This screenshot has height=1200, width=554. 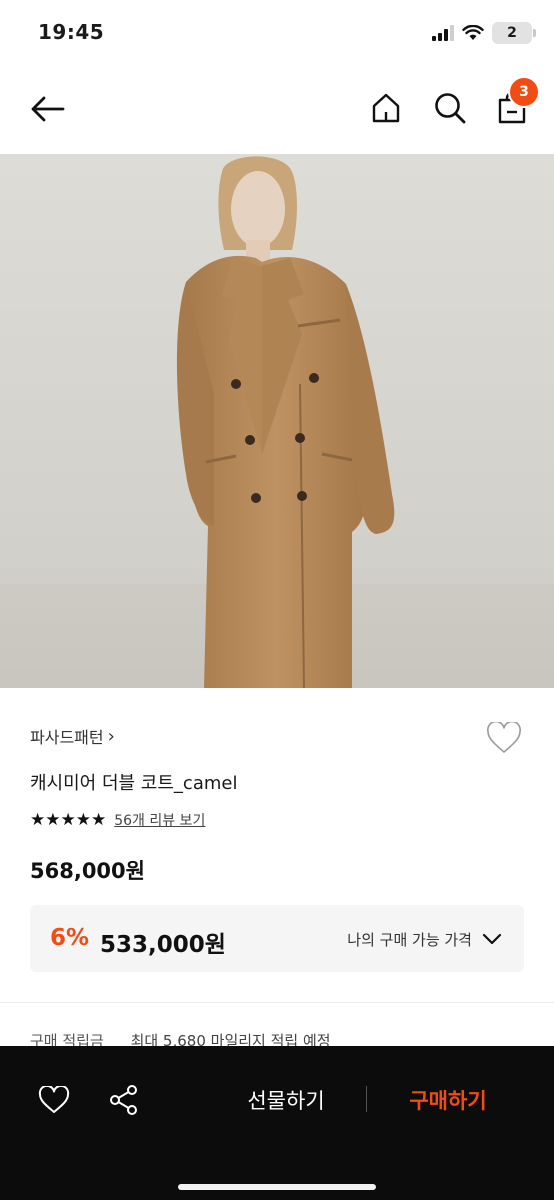 What do you see at coordinates (68, 820) in the screenshot?
I see `star-rating-icon: ★★★★★` at bounding box center [68, 820].